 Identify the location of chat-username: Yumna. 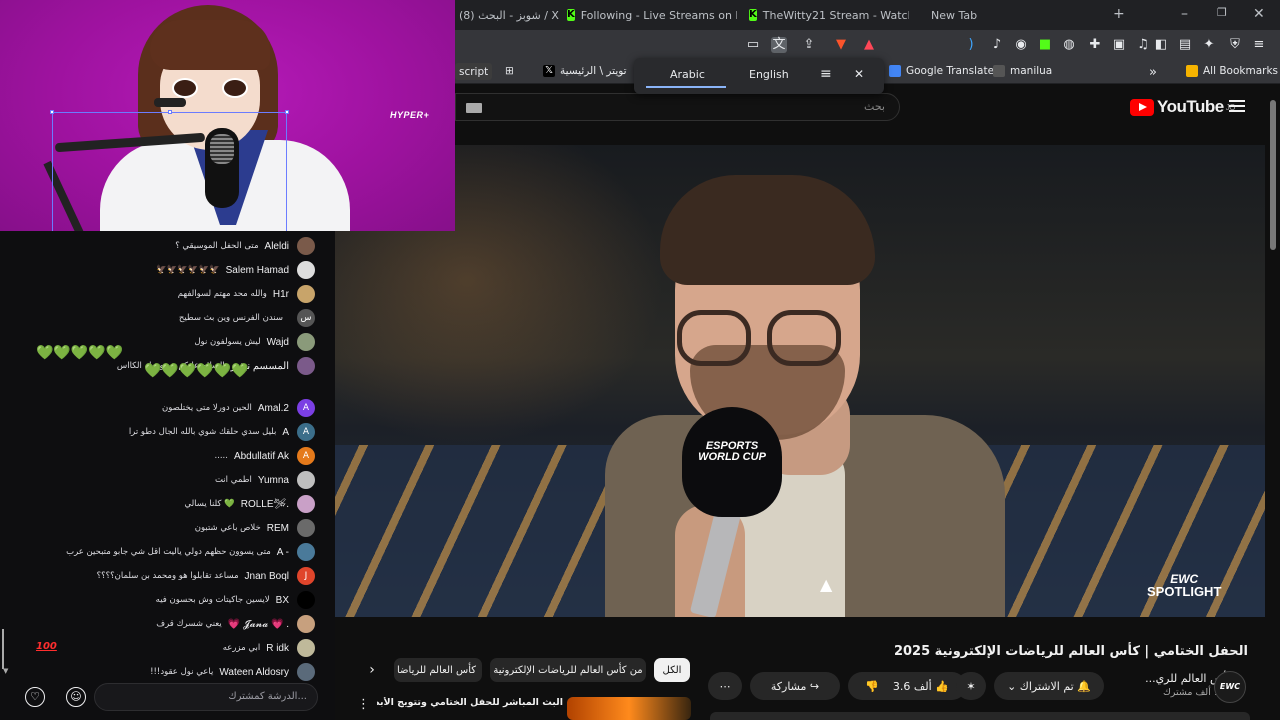
(273, 480).